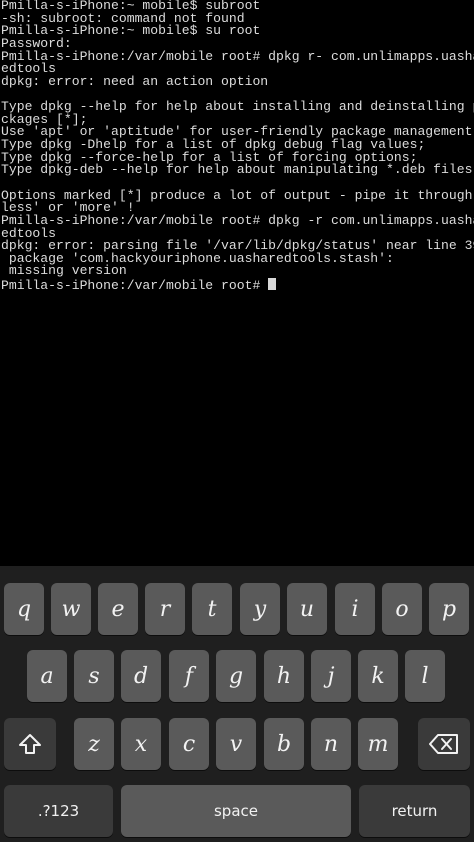 The width and height of the screenshot is (474, 842). Describe the element at coordinates (24, 609) in the screenshot. I see `key-q: q` at that location.